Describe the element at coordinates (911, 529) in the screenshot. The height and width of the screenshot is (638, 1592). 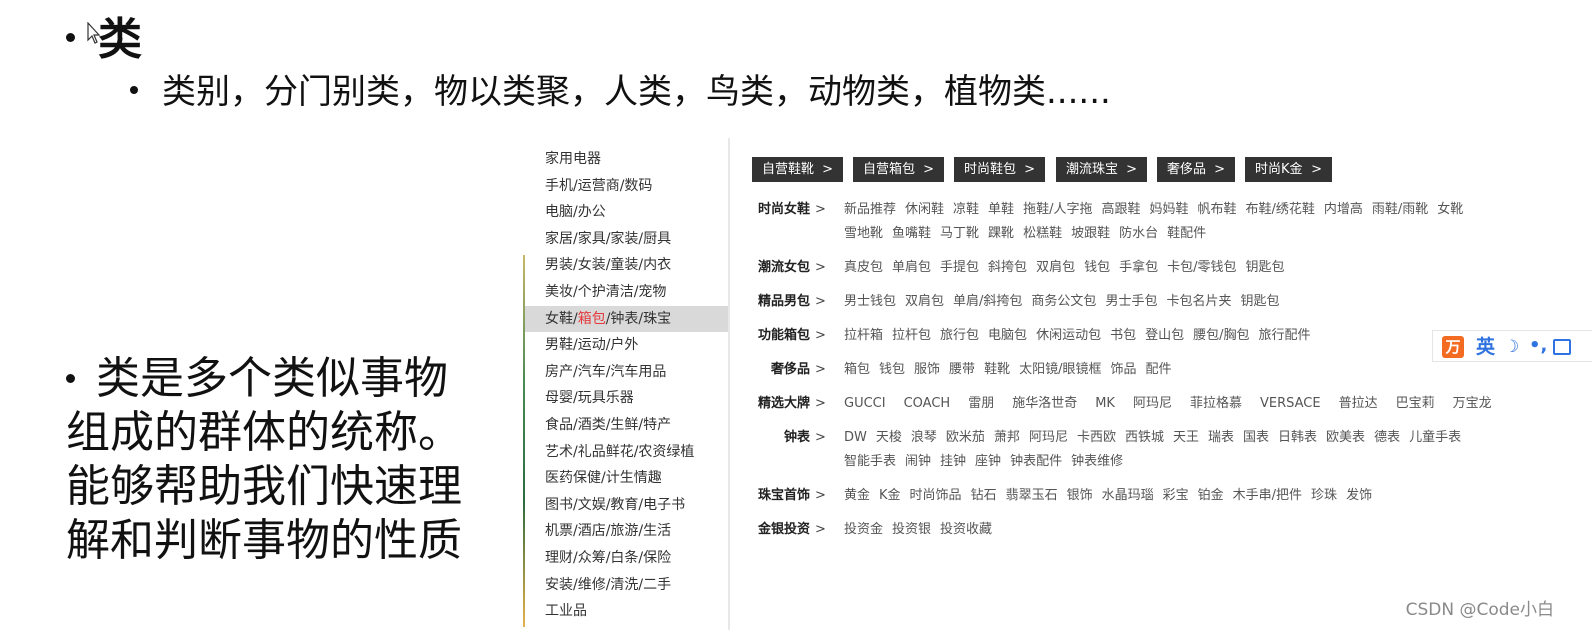
I see `category-link: 投资银` at that location.